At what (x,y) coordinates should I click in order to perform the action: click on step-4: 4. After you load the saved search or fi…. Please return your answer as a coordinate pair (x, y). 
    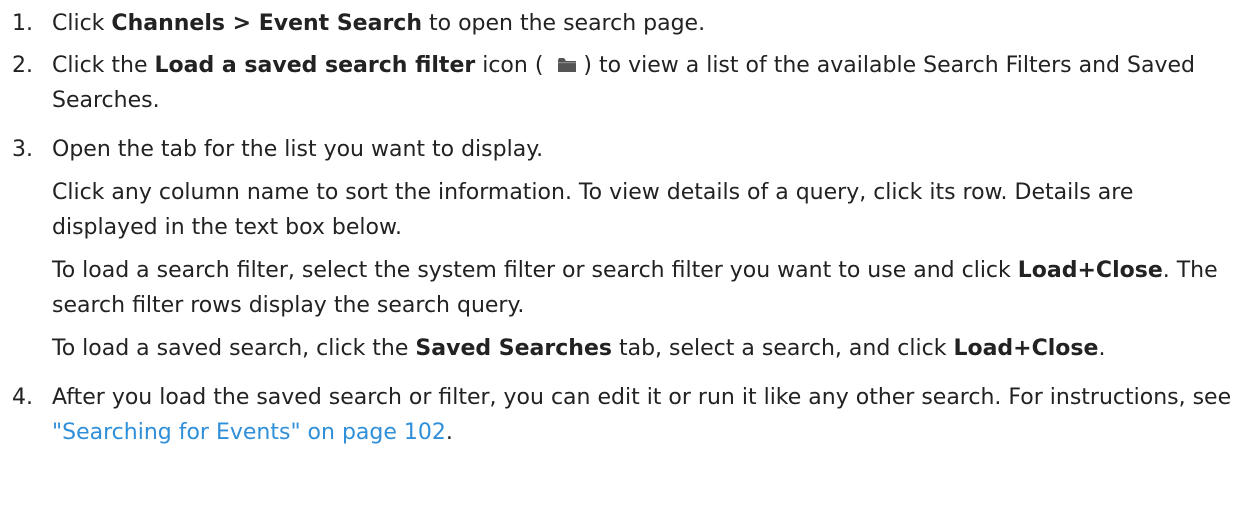
    Looking at the image, I should click on (619, 415).